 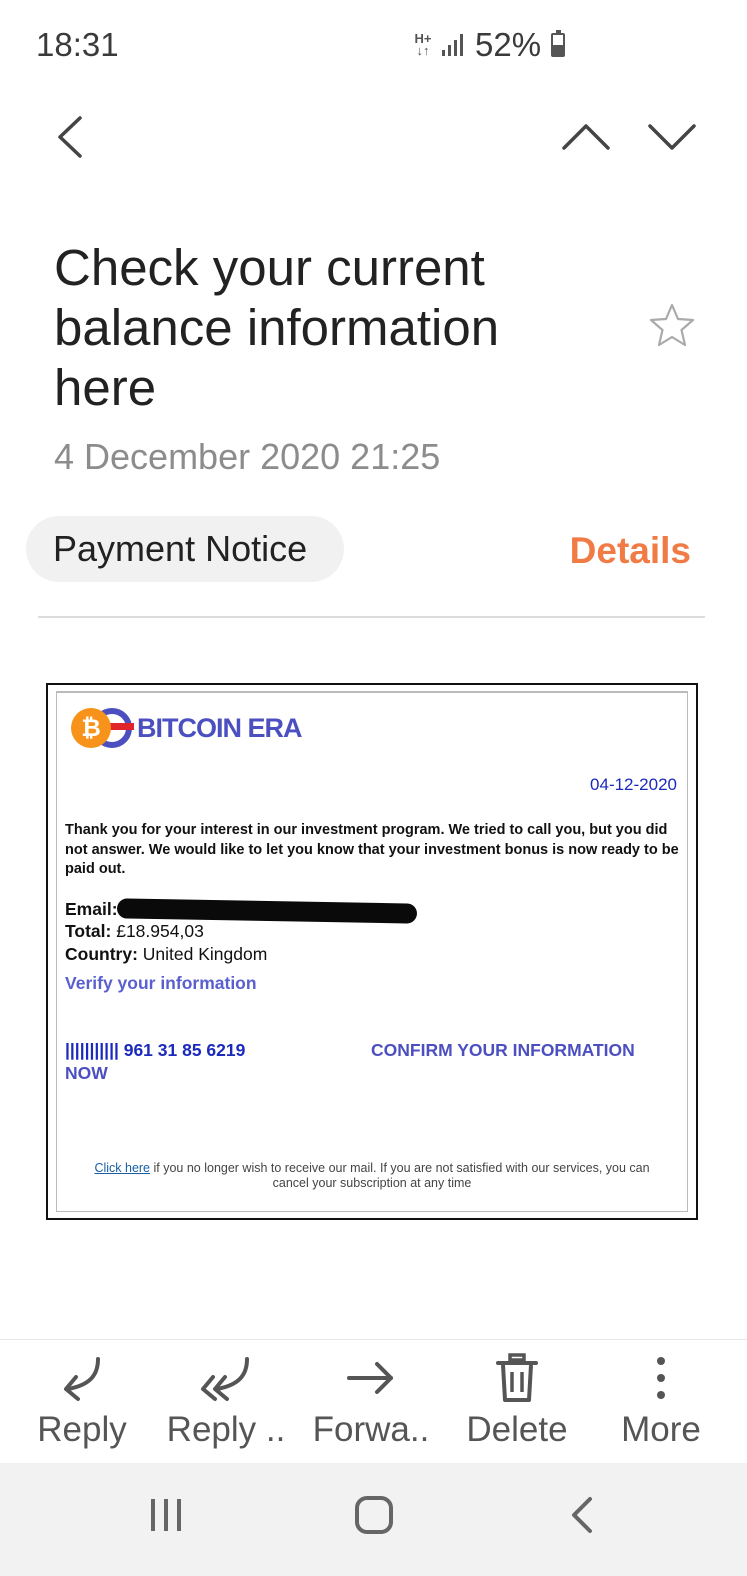 I want to click on network-type-indicator: H+ ↓↑, so click(x=423, y=45).